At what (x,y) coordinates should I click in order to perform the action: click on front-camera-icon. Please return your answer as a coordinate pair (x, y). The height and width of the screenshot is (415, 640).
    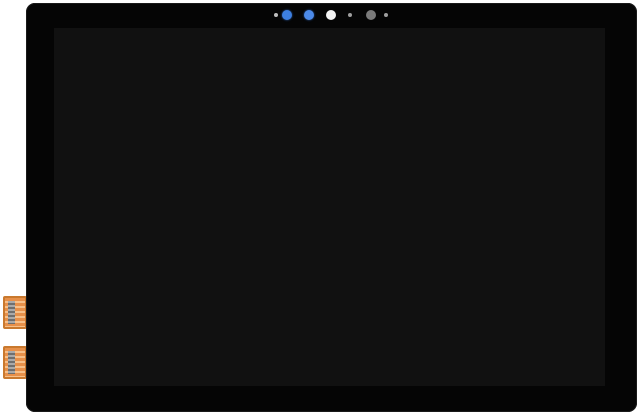
    Looking at the image, I should click on (371, 15).